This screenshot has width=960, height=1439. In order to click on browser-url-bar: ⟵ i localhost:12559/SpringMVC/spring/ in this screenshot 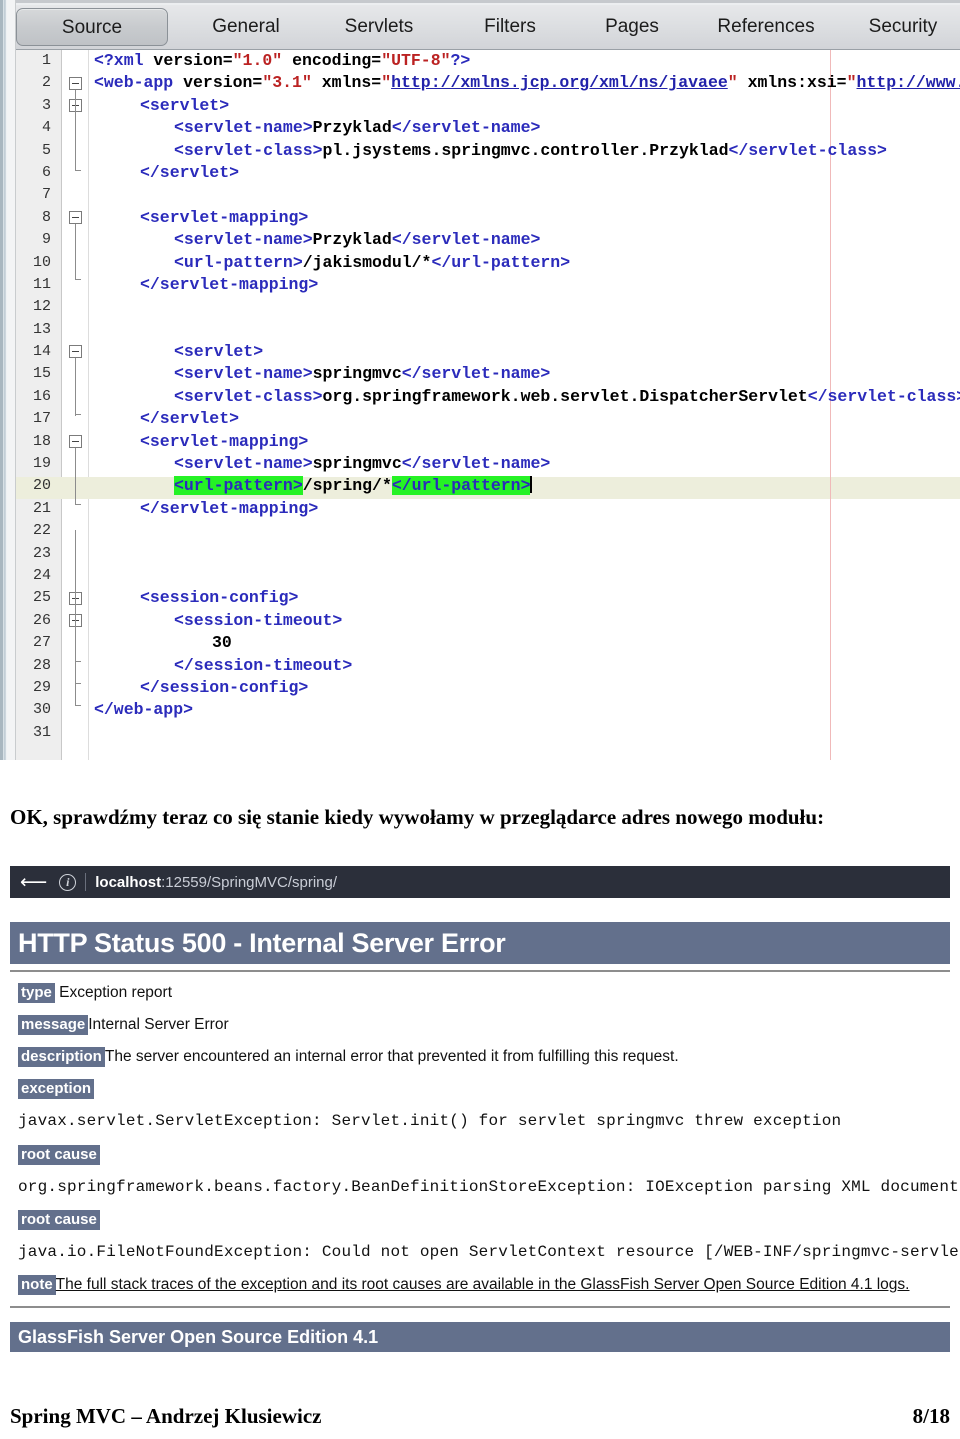, I will do `click(480, 882)`.